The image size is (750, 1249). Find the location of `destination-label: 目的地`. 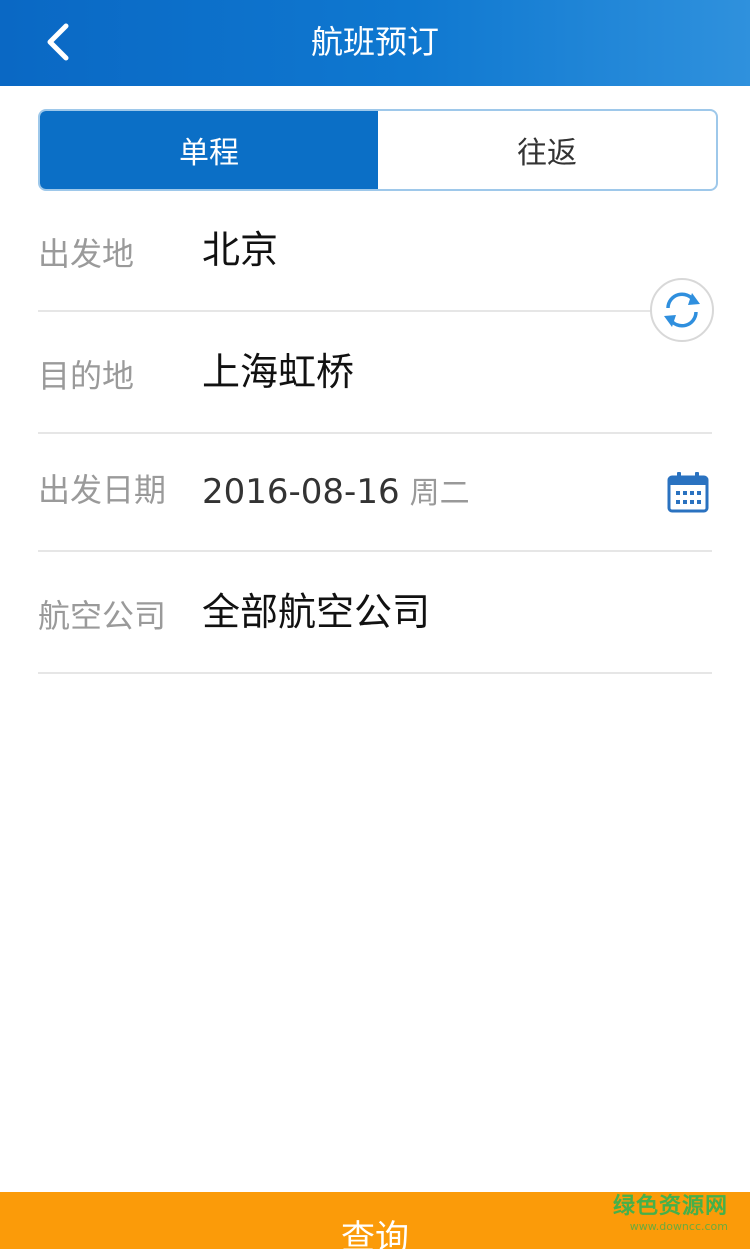

destination-label: 目的地 is located at coordinates (86, 376).